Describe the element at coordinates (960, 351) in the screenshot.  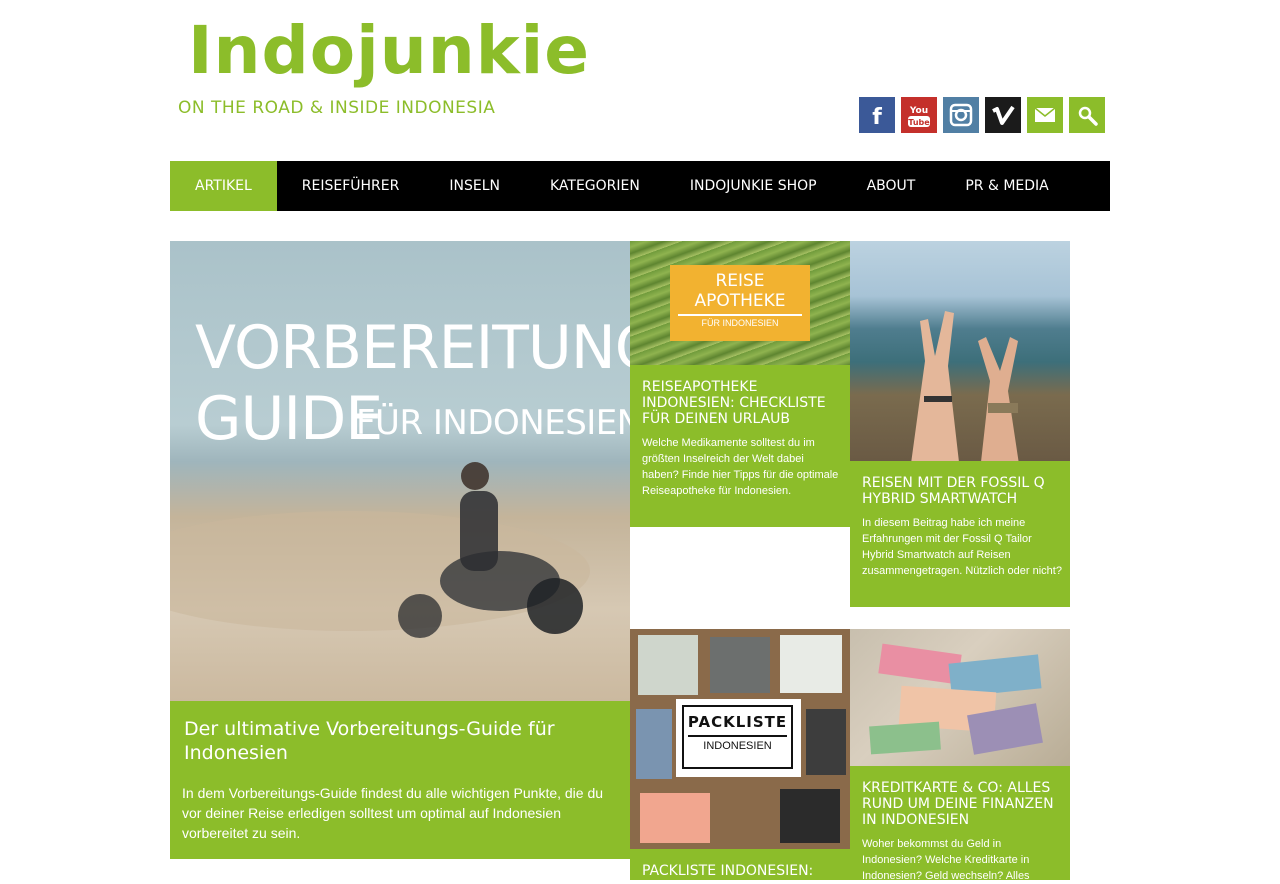
I see `fossil-smartwatch-image` at that location.